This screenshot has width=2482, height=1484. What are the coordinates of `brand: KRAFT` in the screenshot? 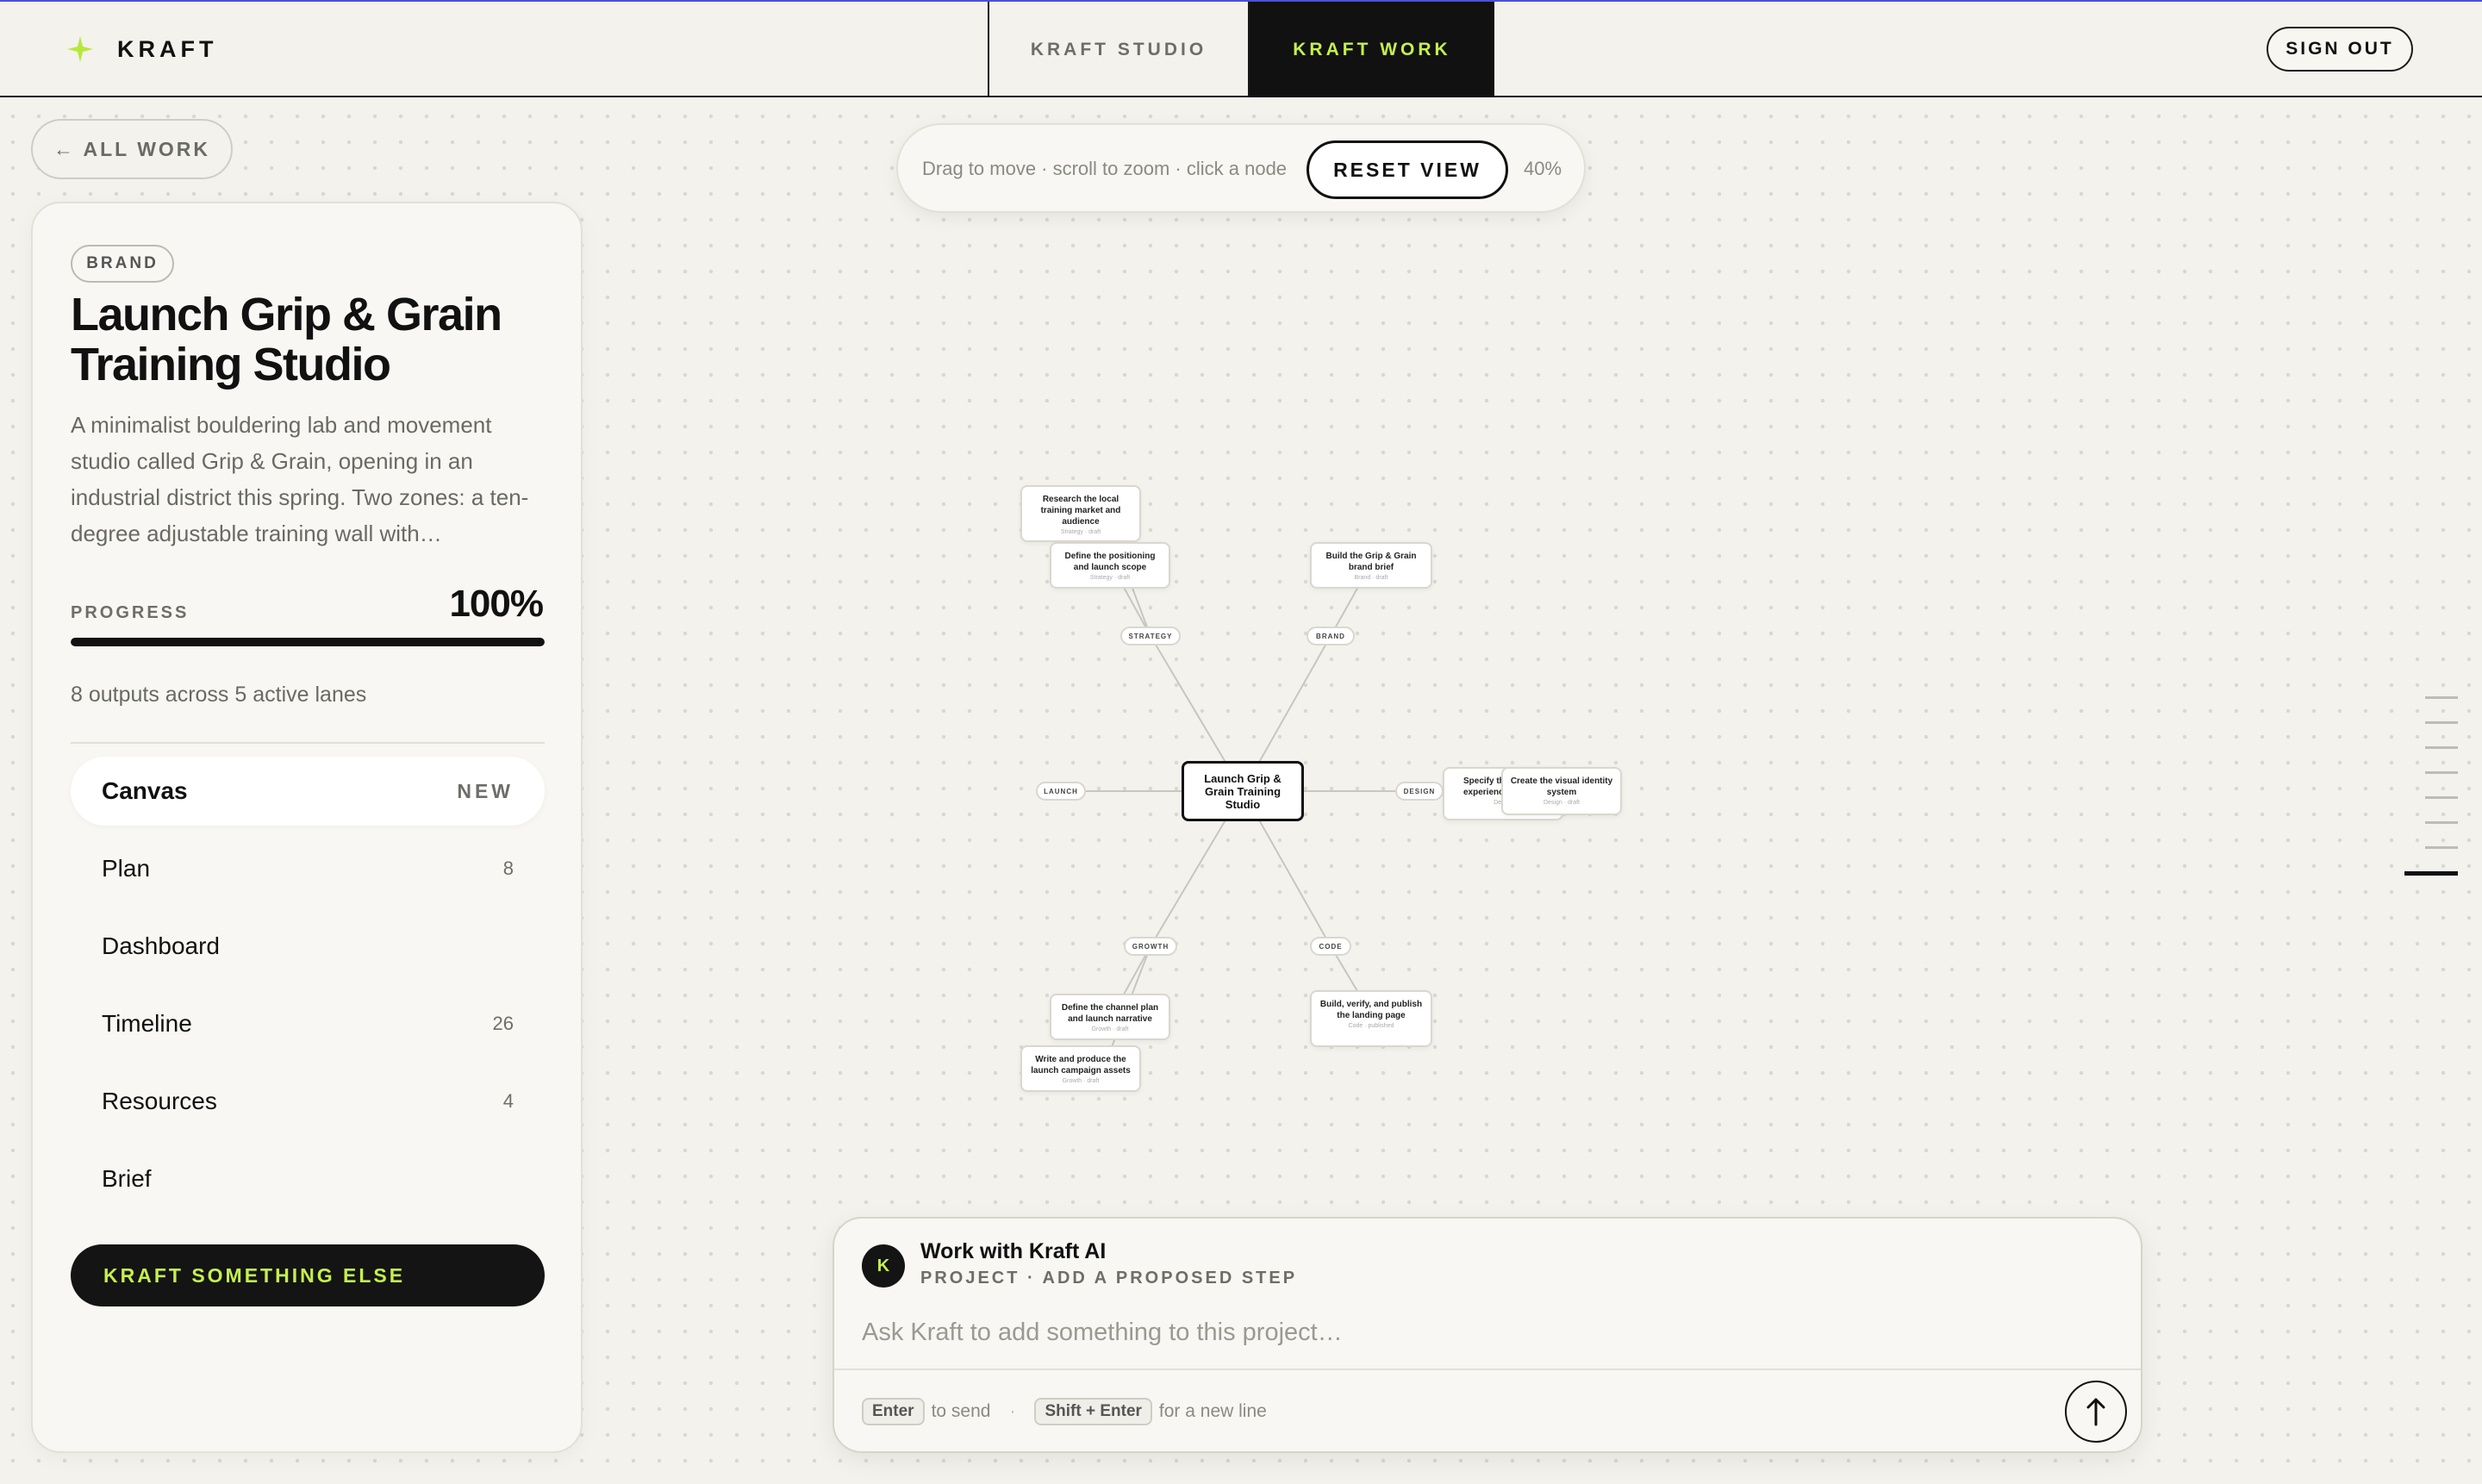 It's located at (141, 49).